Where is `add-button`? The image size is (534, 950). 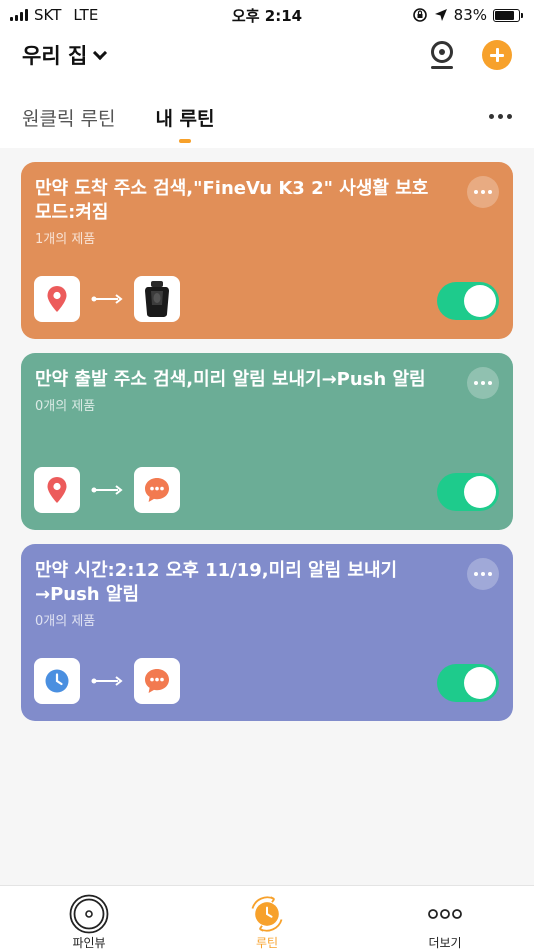 add-button is located at coordinates (497, 55).